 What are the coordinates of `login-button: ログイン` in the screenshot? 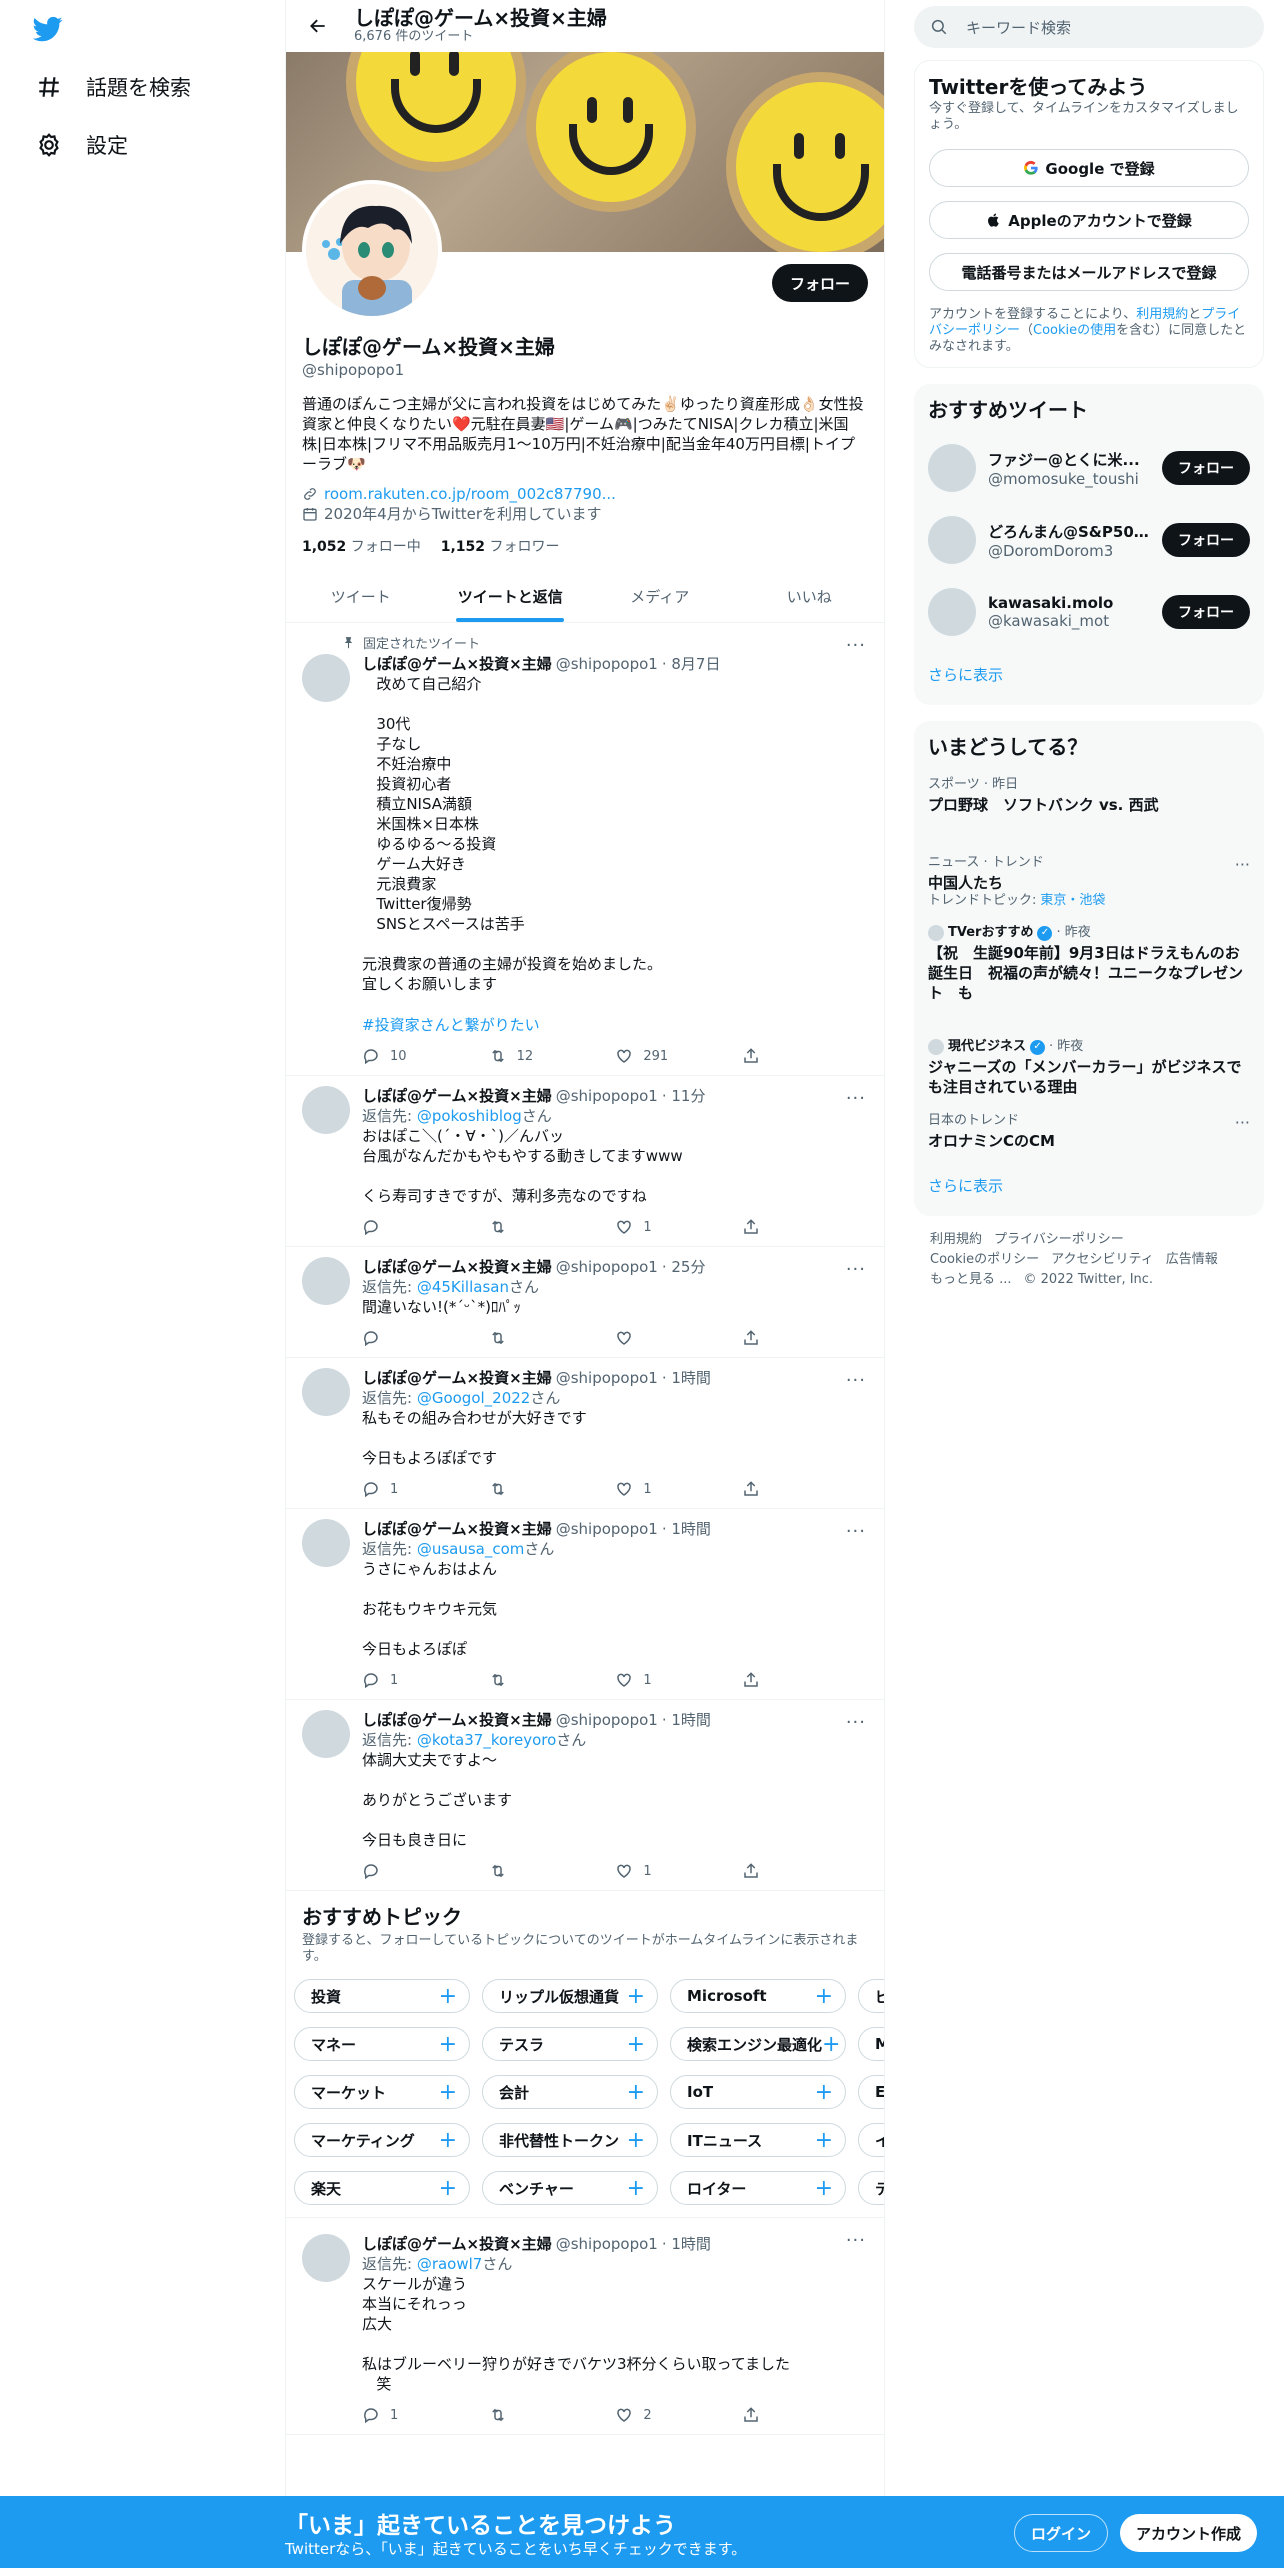 It's located at (1061, 2533).